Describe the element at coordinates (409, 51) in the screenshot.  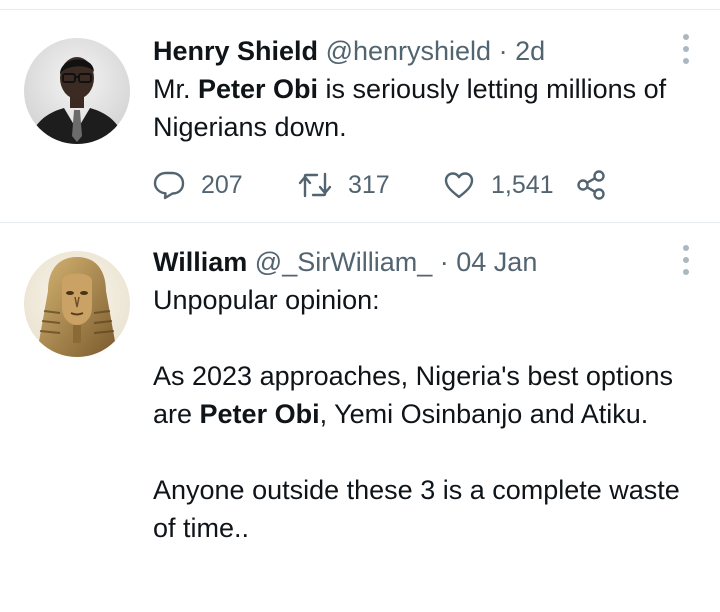
I see `author-handle: @henryshield` at that location.